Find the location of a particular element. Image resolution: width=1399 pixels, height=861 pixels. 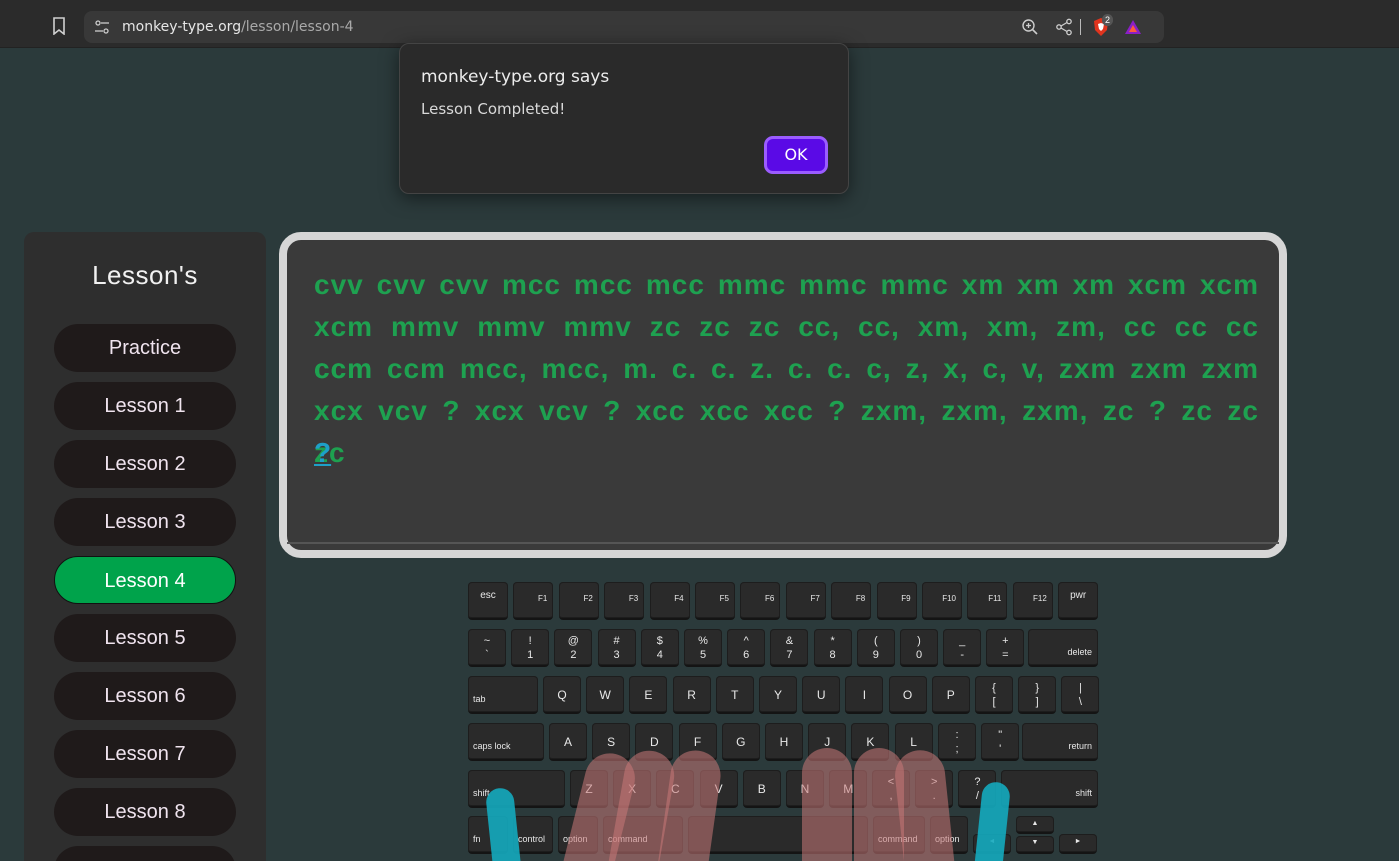

key-bracket-2: | \ is located at coordinates (1080, 695).